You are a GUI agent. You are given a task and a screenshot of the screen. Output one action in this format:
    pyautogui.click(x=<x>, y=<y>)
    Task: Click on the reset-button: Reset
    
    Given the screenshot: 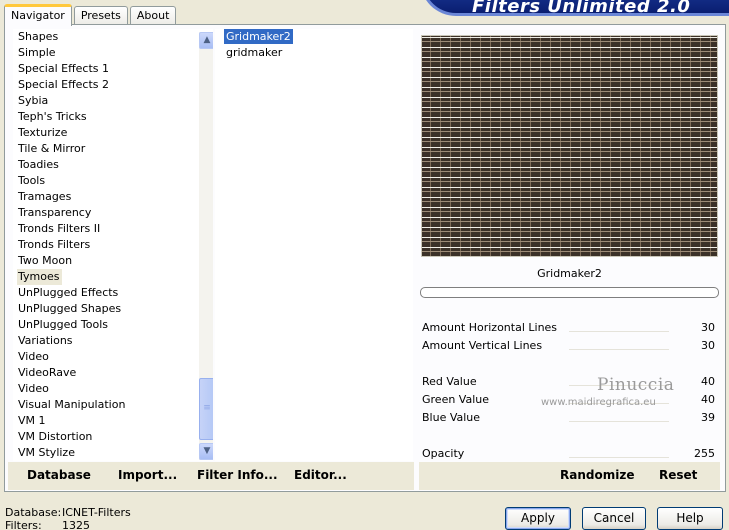 What is the action you would take?
    pyautogui.click(x=678, y=475)
    